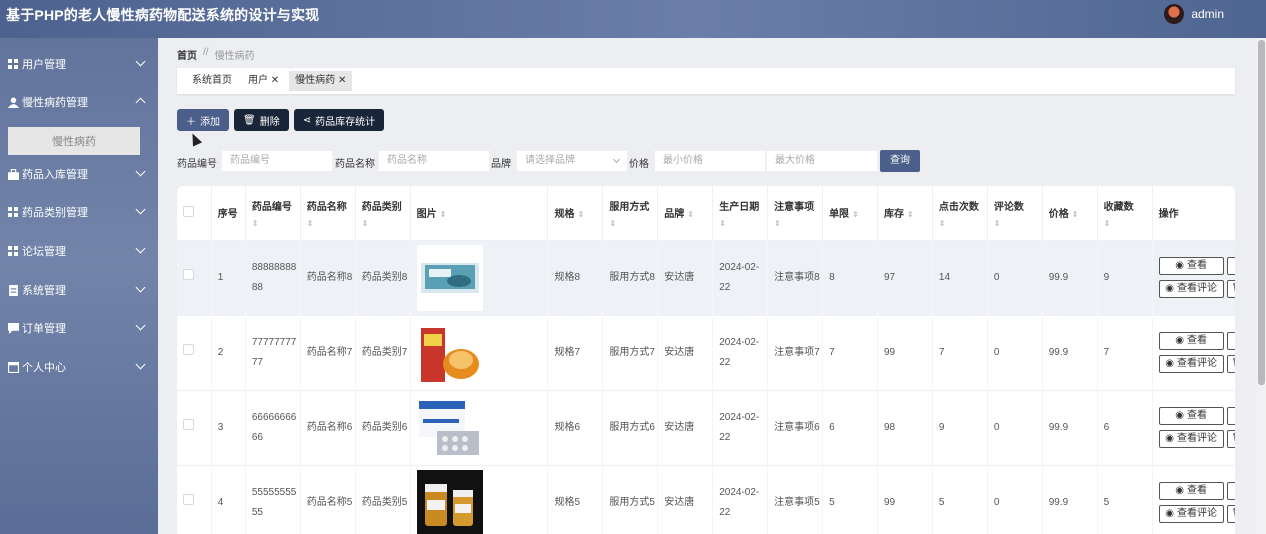 This screenshot has height=534, width=1266. Describe the element at coordinates (1015, 277) in the screenshot. I see `cell-comments: 0` at that location.